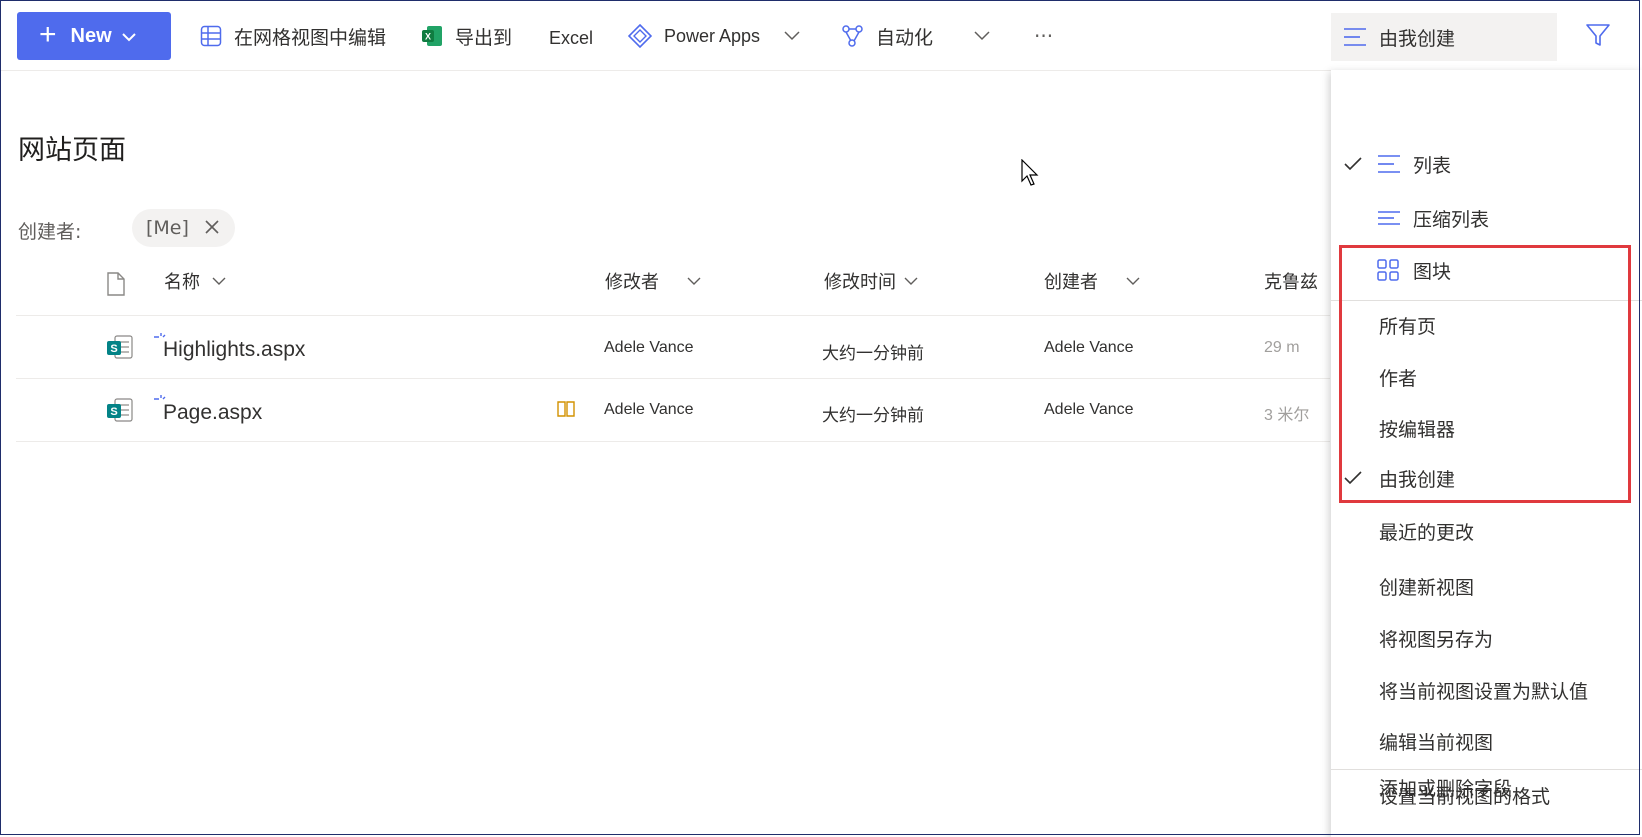  What do you see at coordinates (1355, 37) in the screenshot?
I see `list-view-icon` at bounding box center [1355, 37].